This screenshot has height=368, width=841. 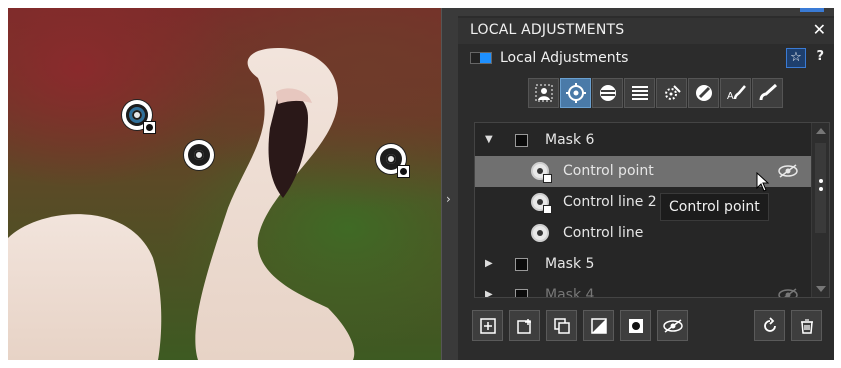 What do you see at coordinates (671, 93) in the screenshot?
I see `auto-mask-icon` at bounding box center [671, 93].